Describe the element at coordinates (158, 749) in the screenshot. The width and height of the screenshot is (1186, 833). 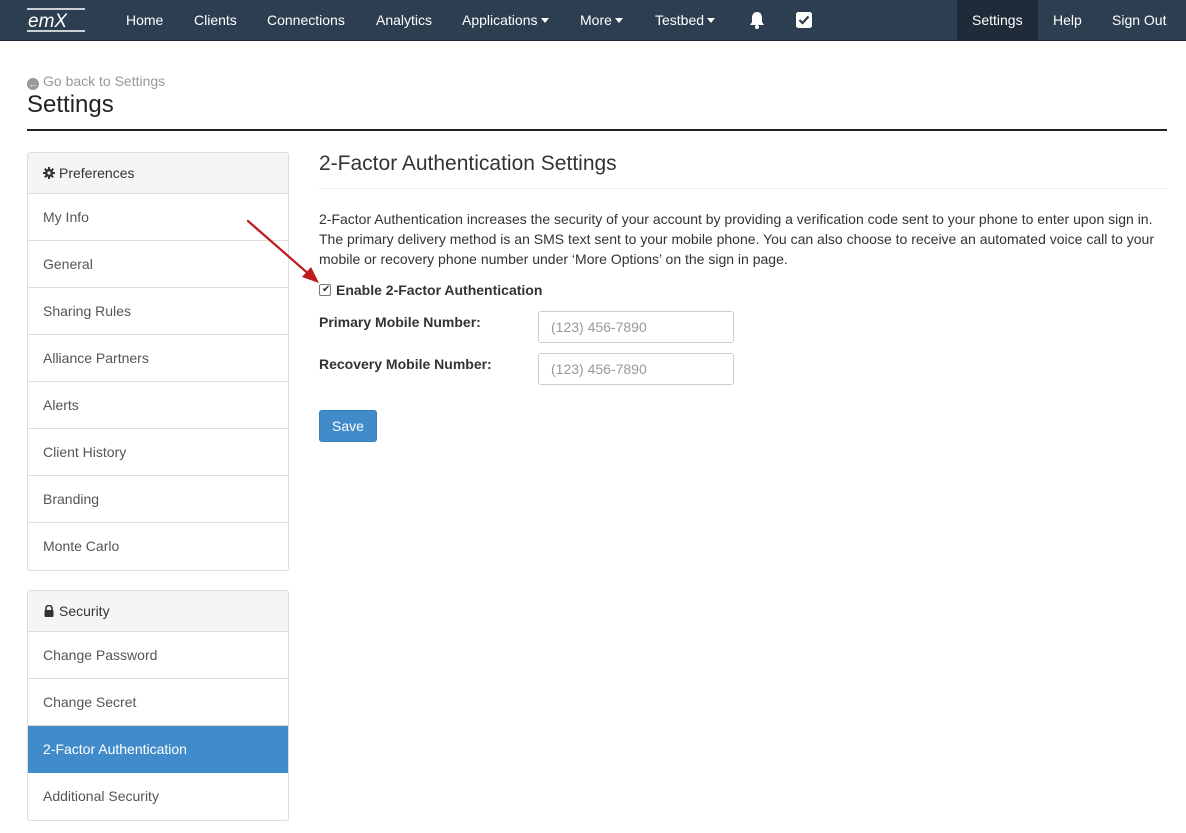
I see `sidebar-item-2-factor-authentication: 2-Factor Authentication` at that location.